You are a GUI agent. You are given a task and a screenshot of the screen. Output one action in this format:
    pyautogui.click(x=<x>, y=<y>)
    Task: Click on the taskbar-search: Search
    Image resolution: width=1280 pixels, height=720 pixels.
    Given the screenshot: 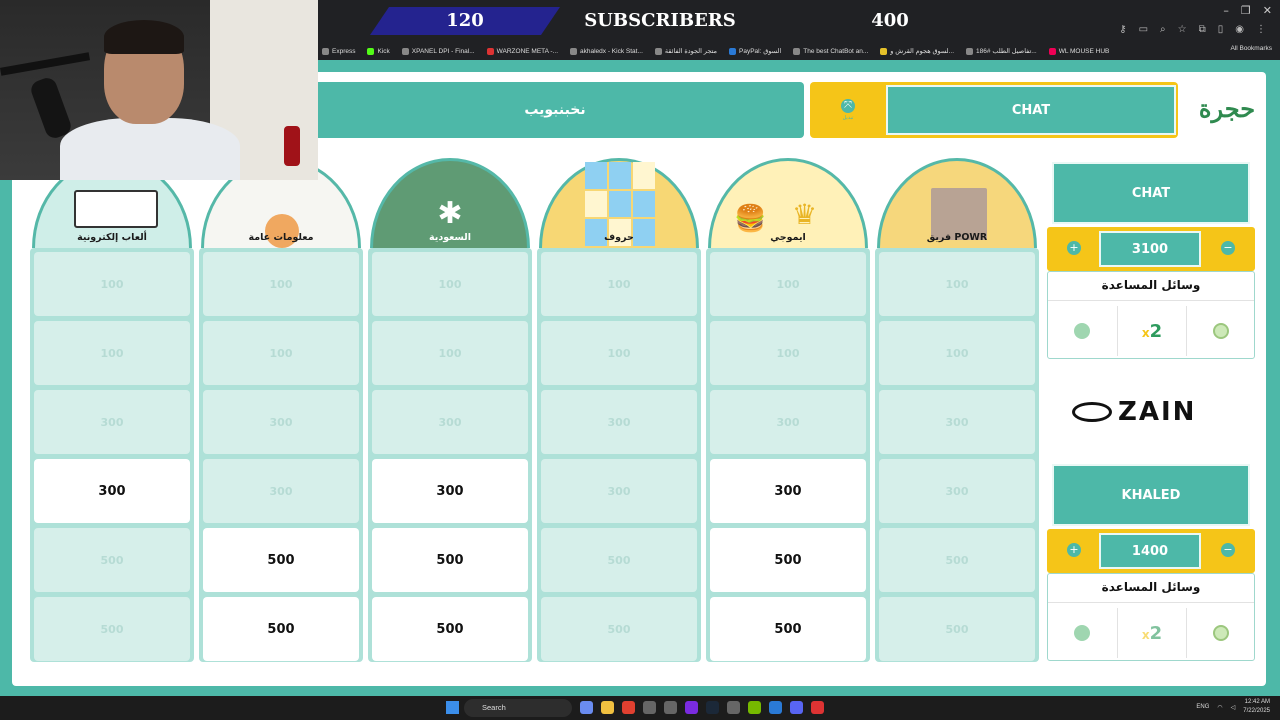 What is the action you would take?
    pyautogui.click(x=518, y=708)
    